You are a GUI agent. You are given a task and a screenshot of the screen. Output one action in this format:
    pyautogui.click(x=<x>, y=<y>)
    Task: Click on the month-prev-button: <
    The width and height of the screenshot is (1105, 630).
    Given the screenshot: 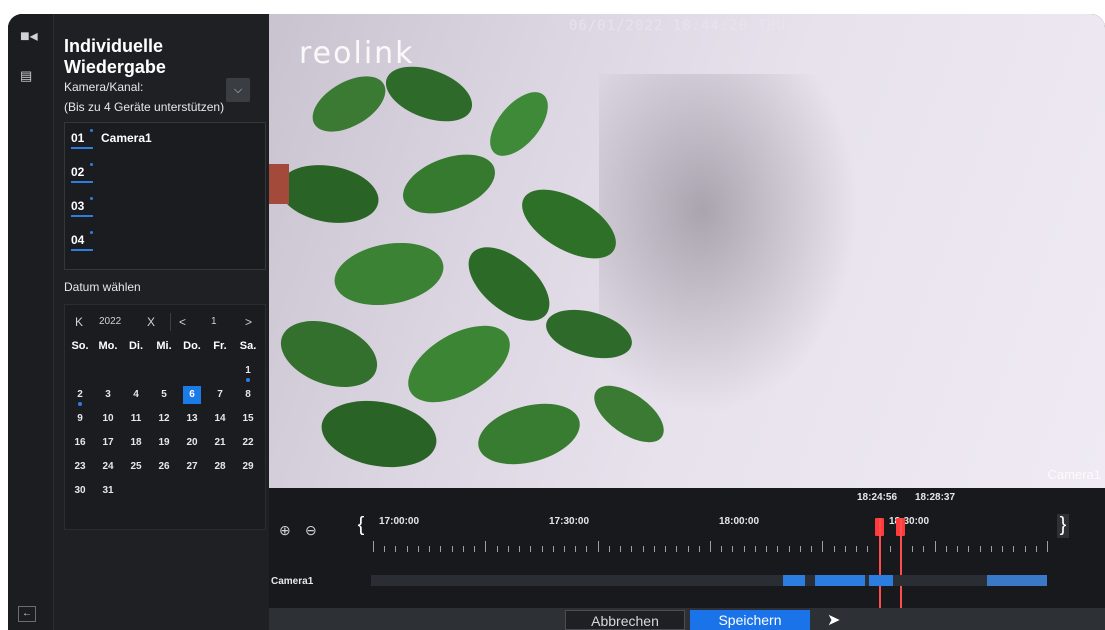 What is the action you would take?
    pyautogui.click(x=182, y=322)
    